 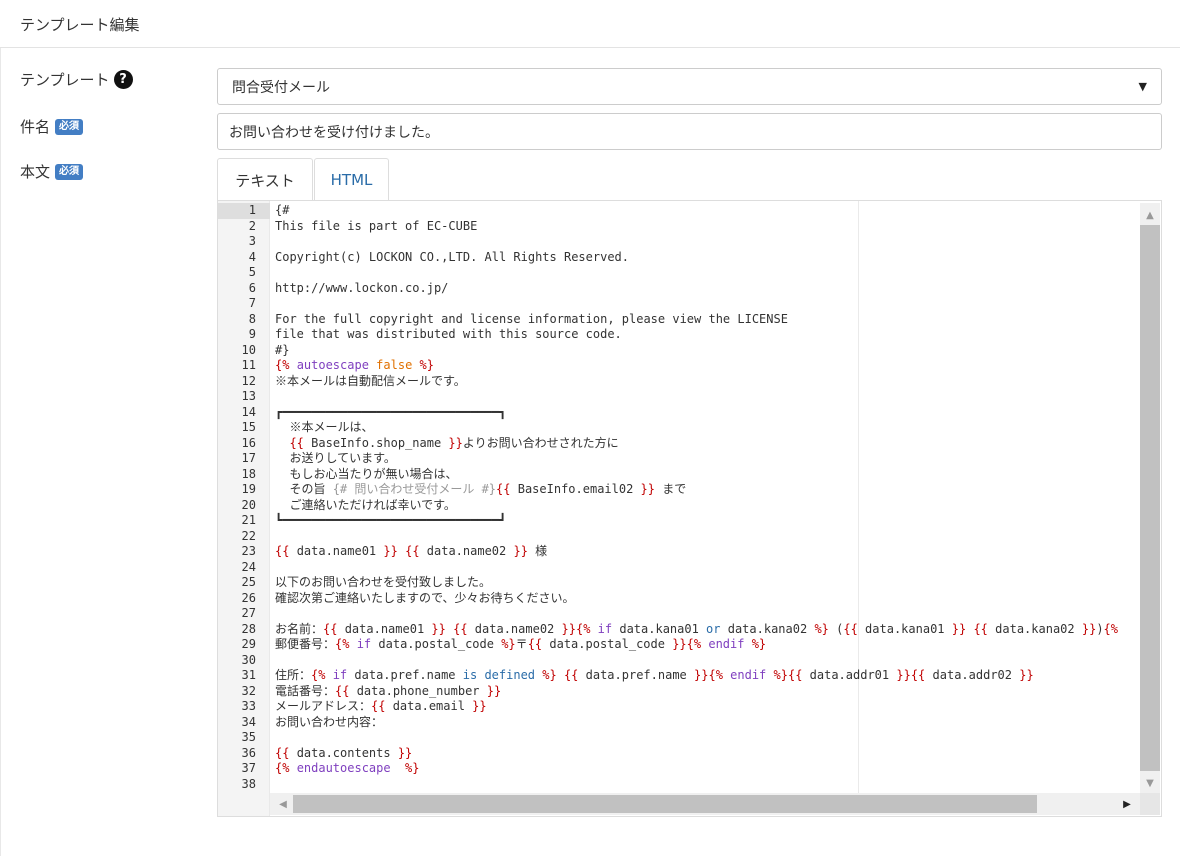 I want to click on code-text: ※本メールは、, so click(x=324, y=427).